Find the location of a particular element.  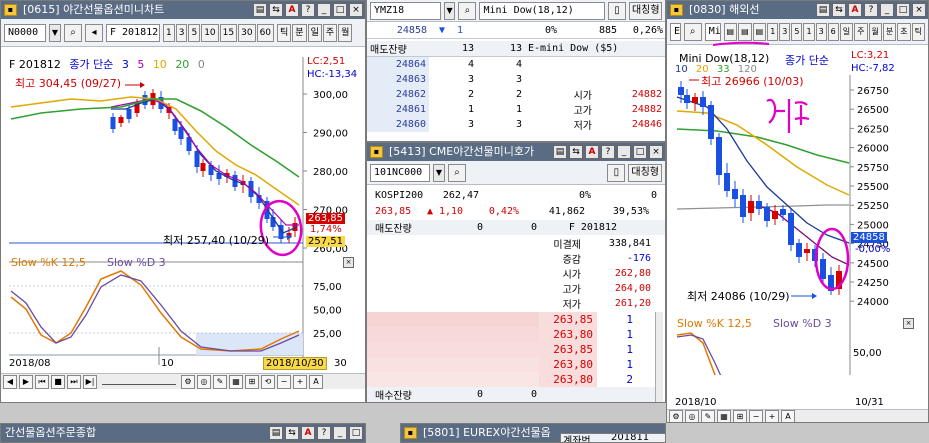

interval-button-3: 1 is located at coordinates (773, 31).